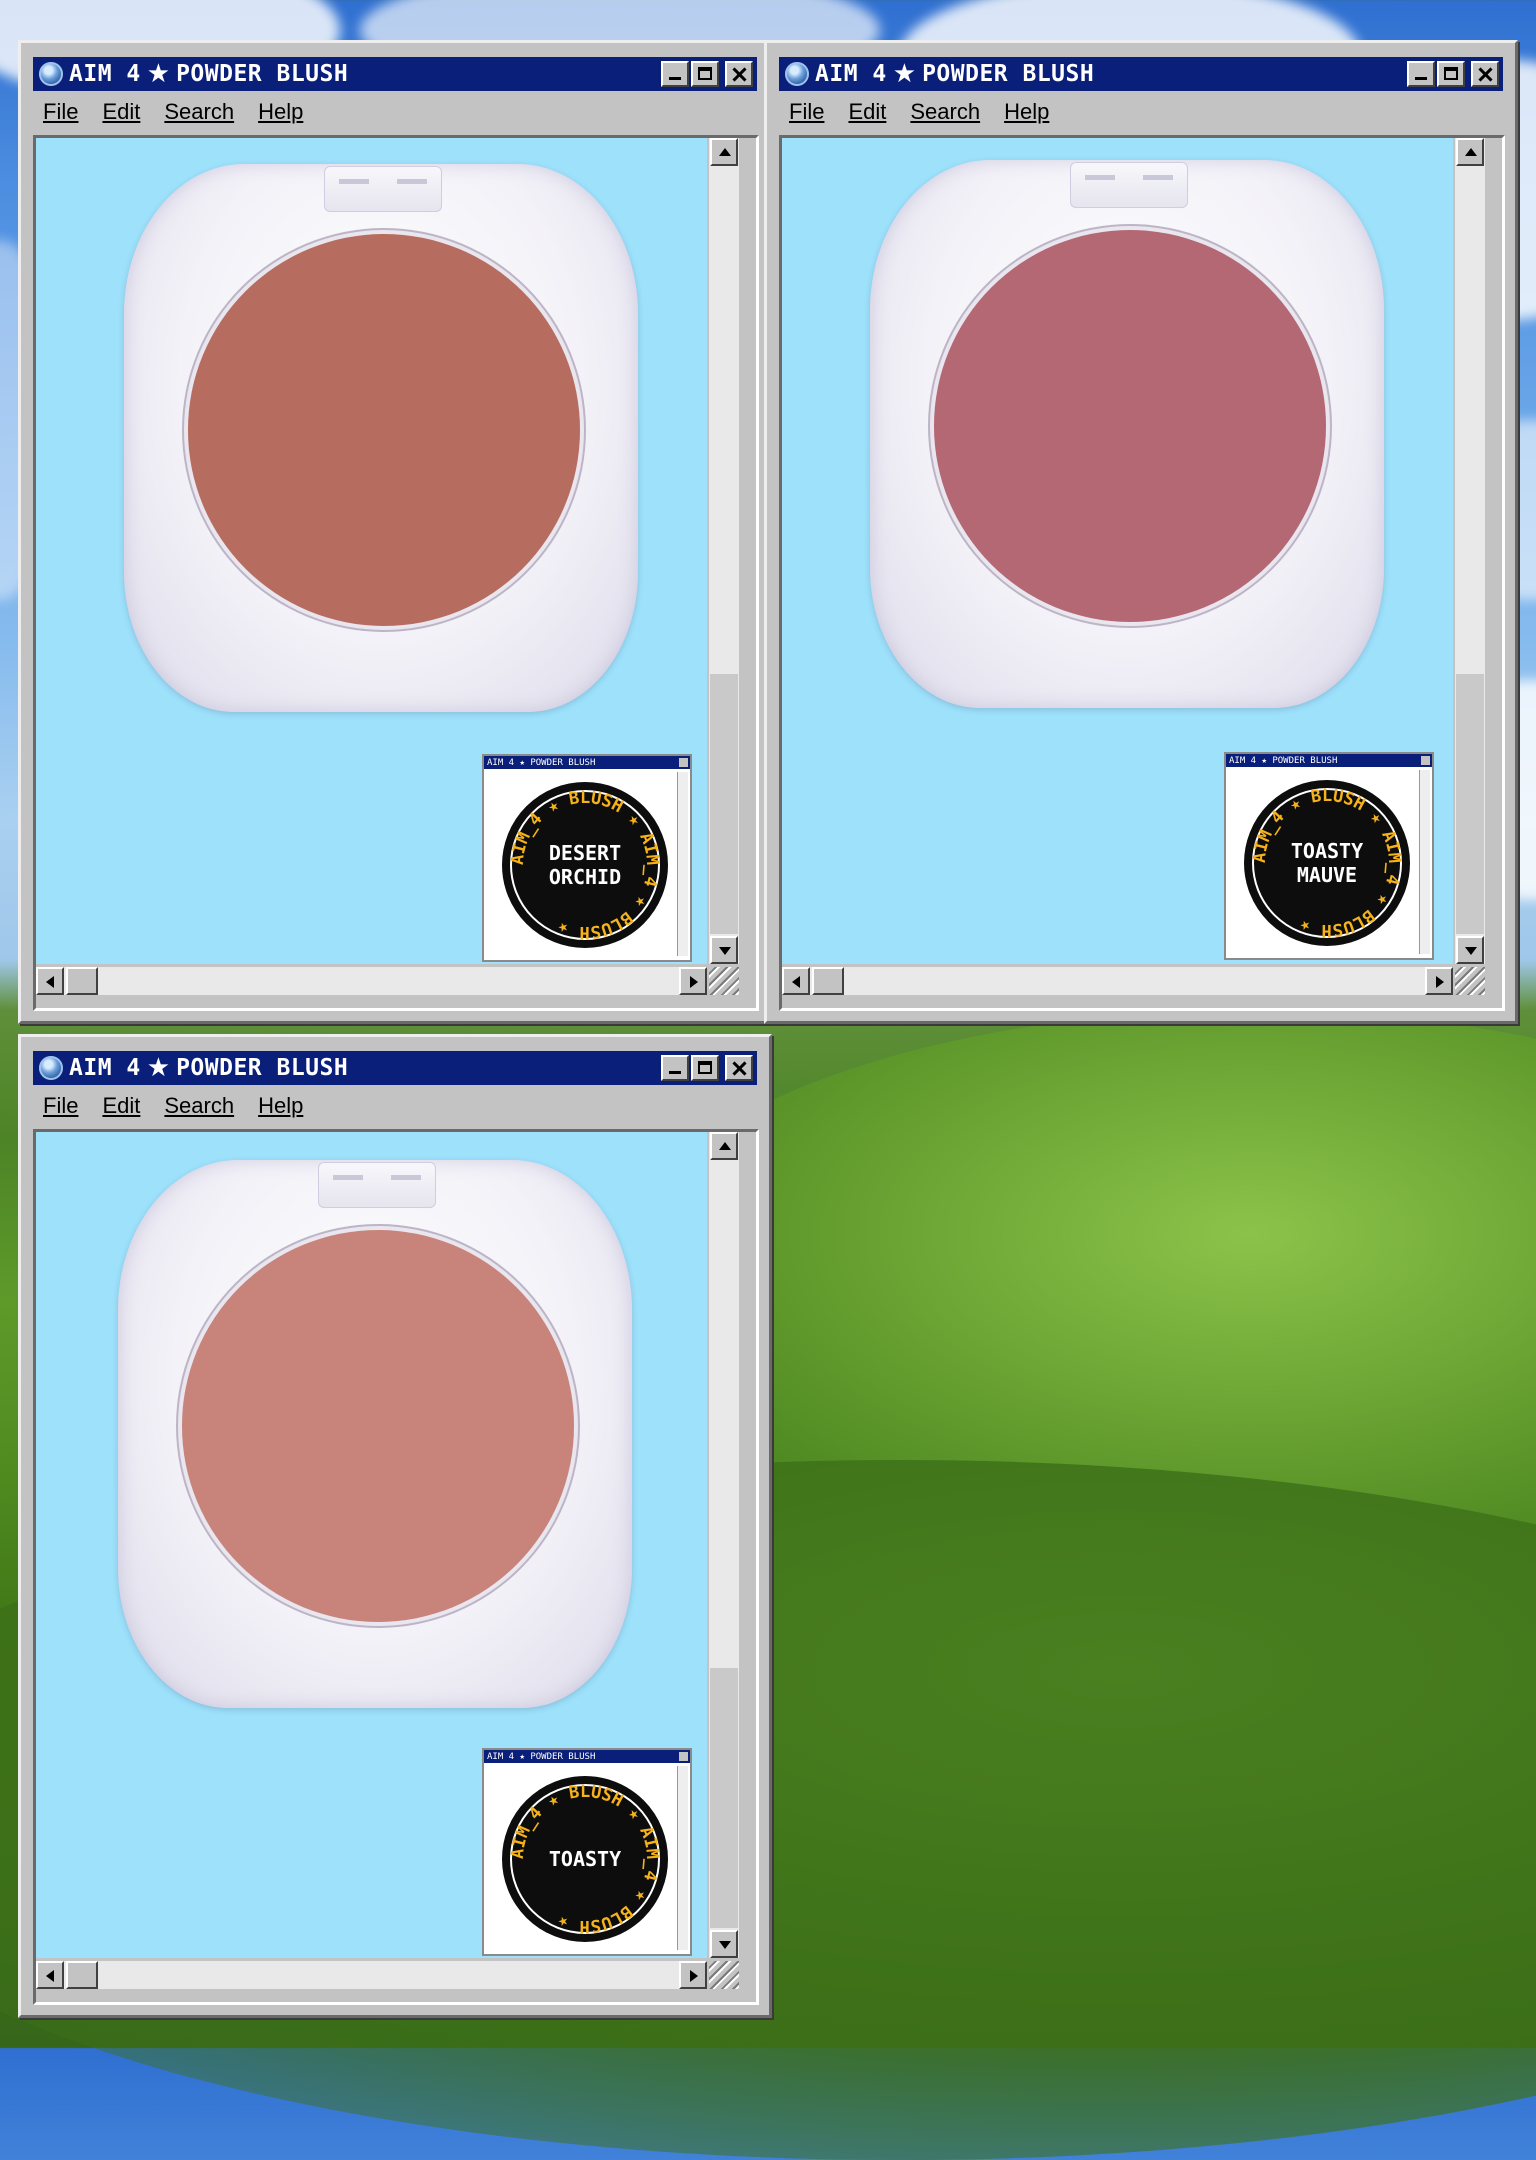  What do you see at coordinates (585, 877) in the screenshot?
I see `shade-name-line2: ORCHID` at bounding box center [585, 877].